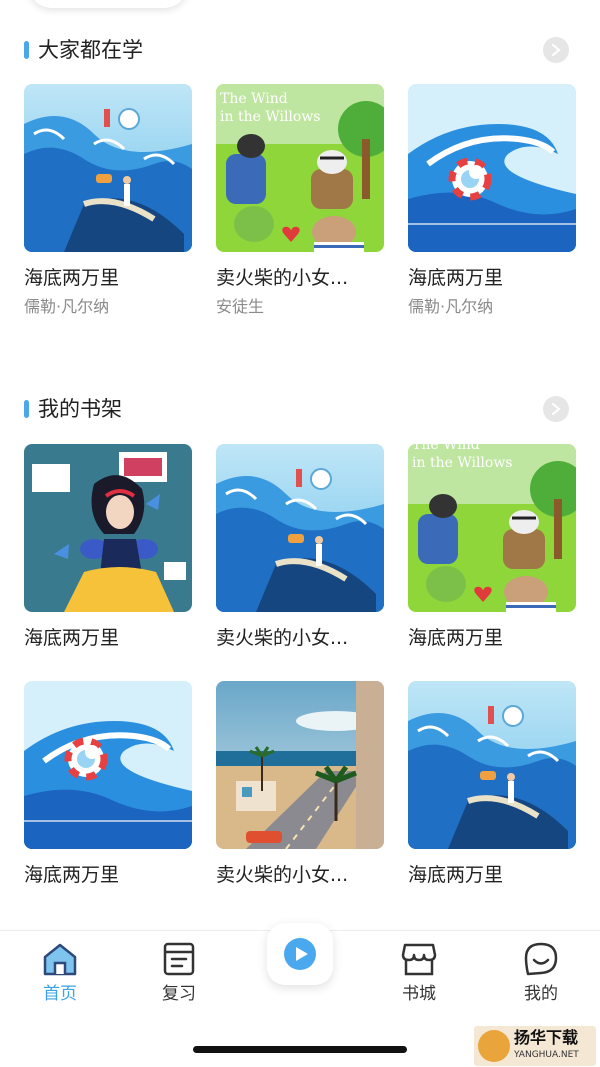 The image size is (600, 1067). Describe the element at coordinates (541, 994) in the screenshot. I see `tab-label: 我的` at that location.